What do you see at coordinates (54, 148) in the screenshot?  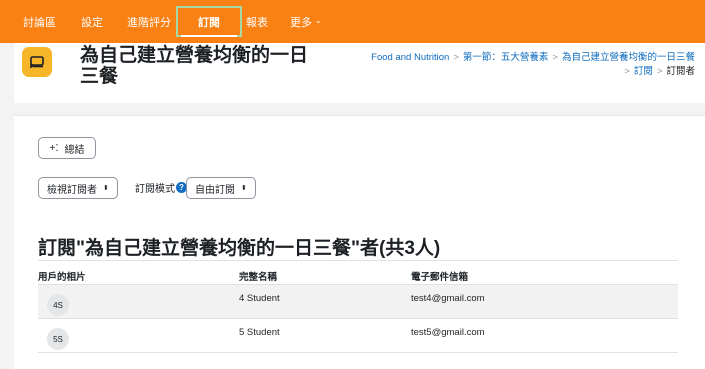 I see `sparkle-icon: +⁚` at bounding box center [54, 148].